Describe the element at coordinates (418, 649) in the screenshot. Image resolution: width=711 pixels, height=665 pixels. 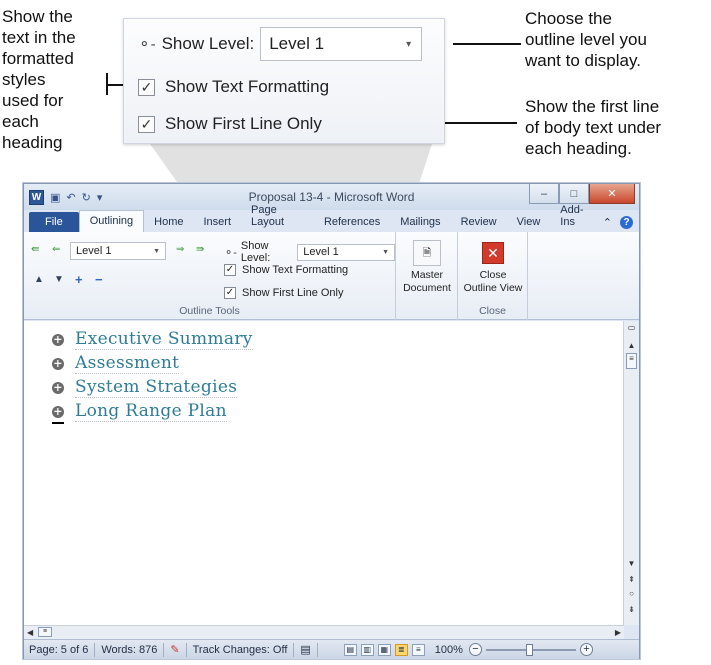
I see `draft-view-icon: ≡` at that location.